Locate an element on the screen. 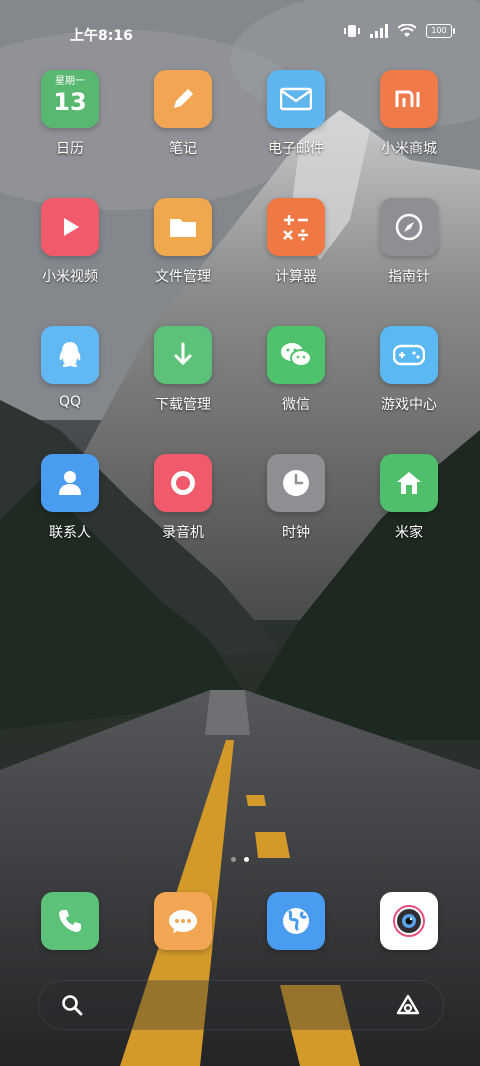 Image resolution: width=480 pixels, height=1066 pixels. app-recorder: 录音机 is located at coordinates (183, 498).